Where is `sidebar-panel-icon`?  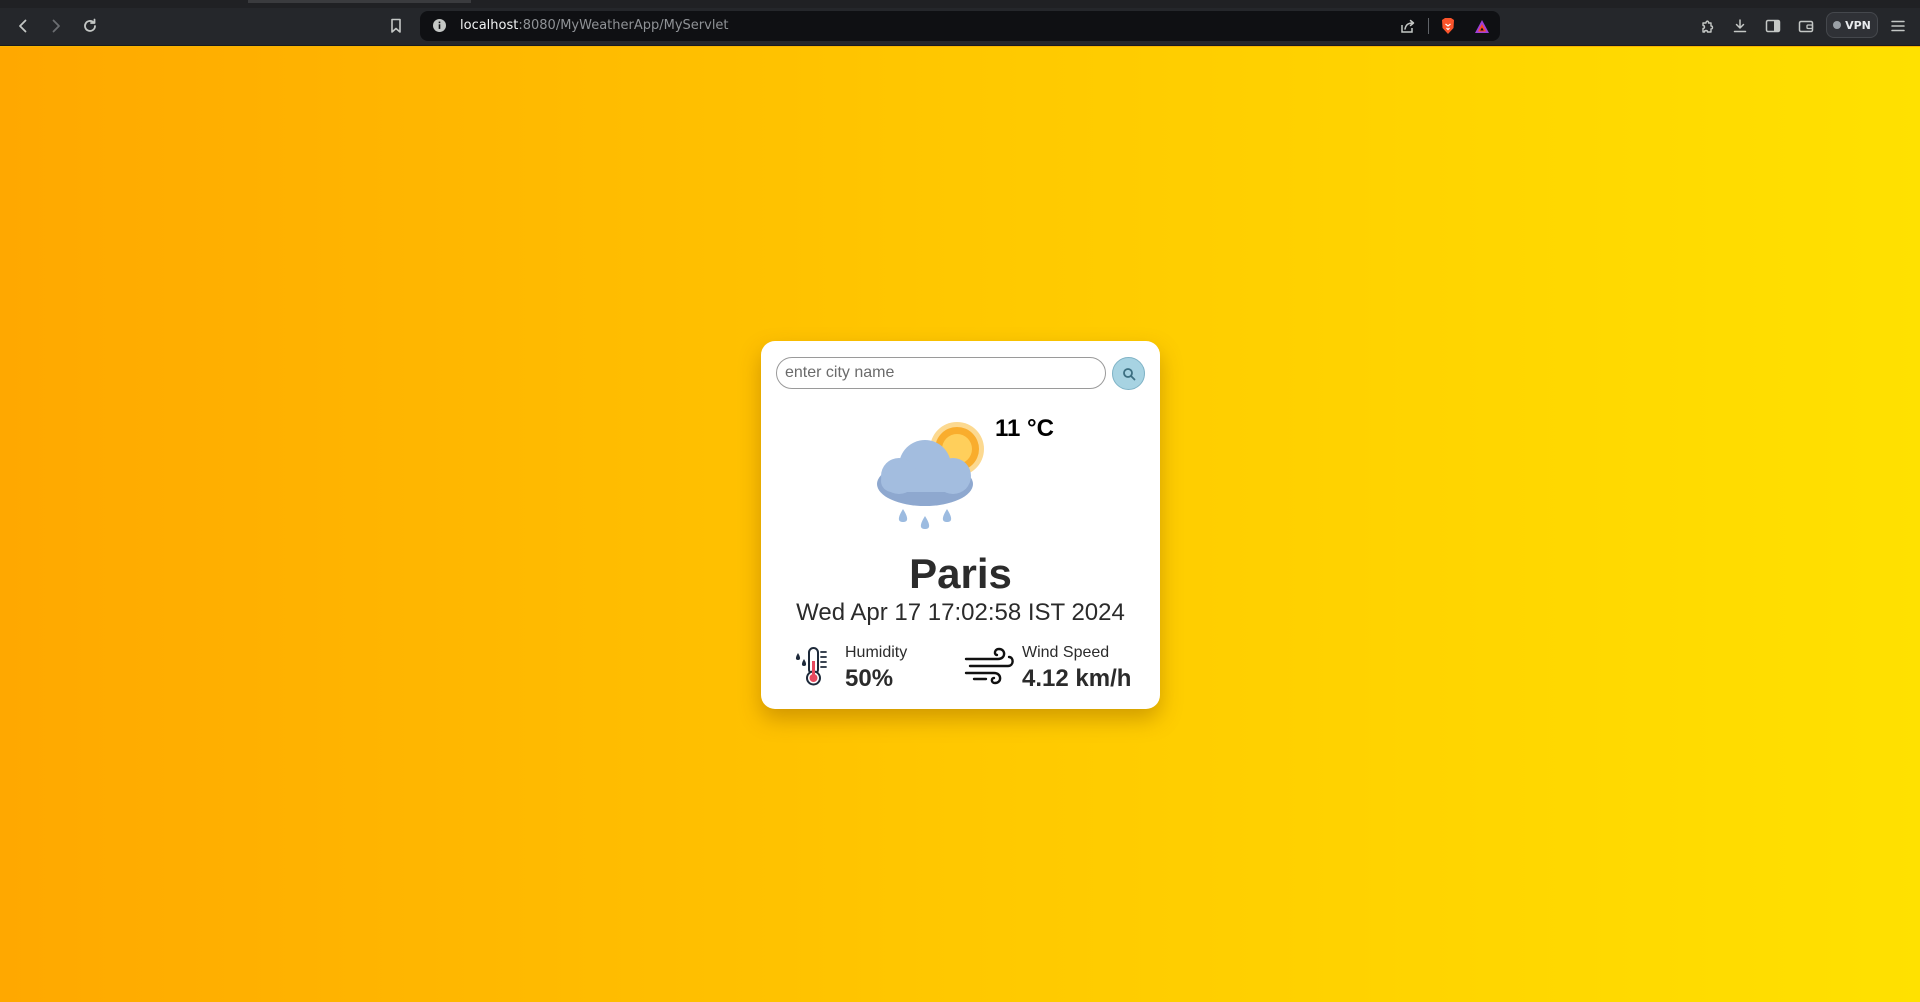 sidebar-panel-icon is located at coordinates (1773, 26).